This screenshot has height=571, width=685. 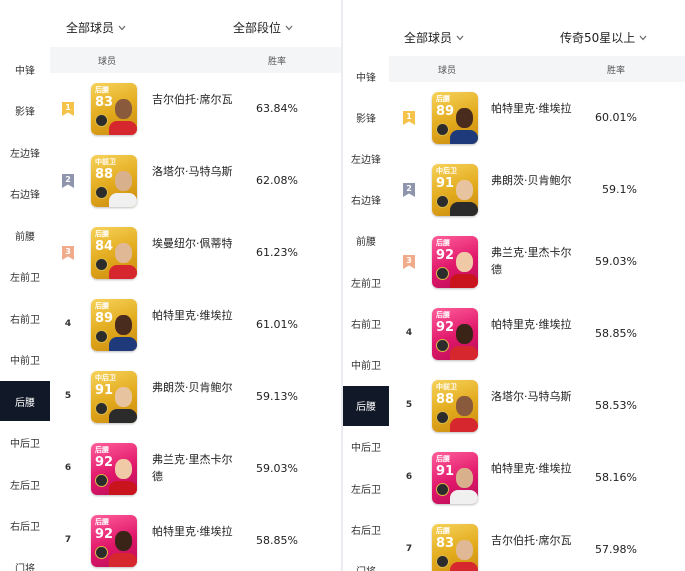 I want to click on rank-medal-icon: 1, so click(x=409, y=118).